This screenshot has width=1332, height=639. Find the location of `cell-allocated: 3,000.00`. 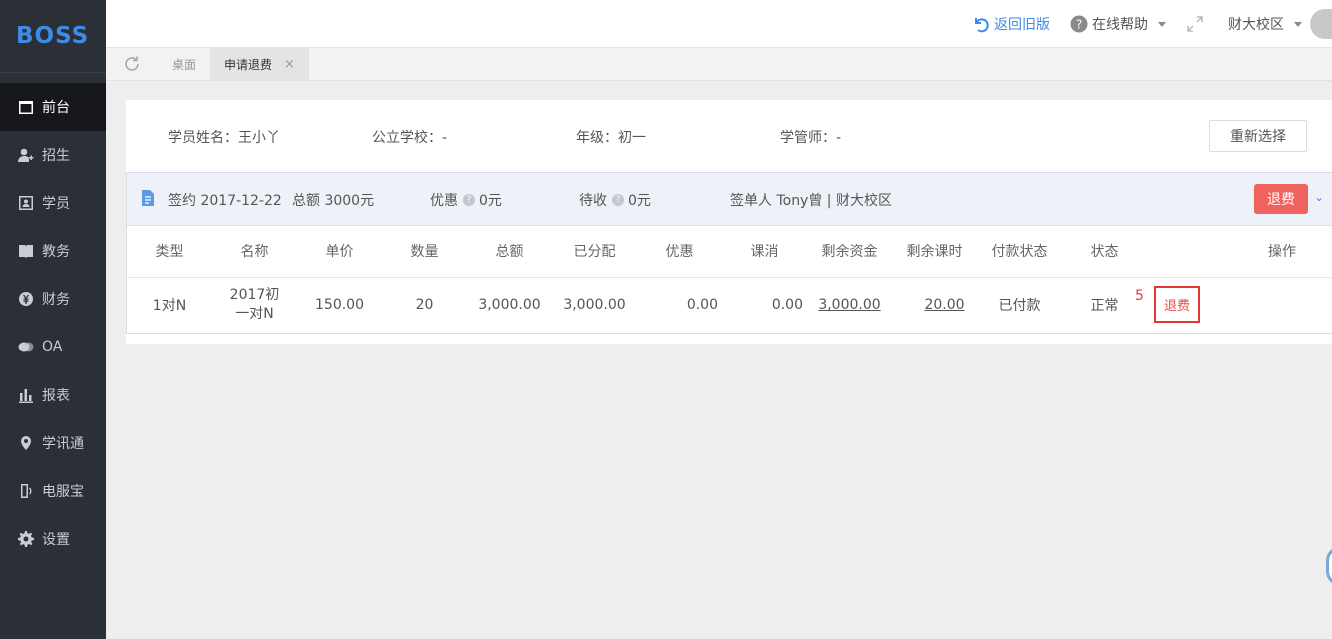

cell-allocated: 3,000.00 is located at coordinates (594, 305).